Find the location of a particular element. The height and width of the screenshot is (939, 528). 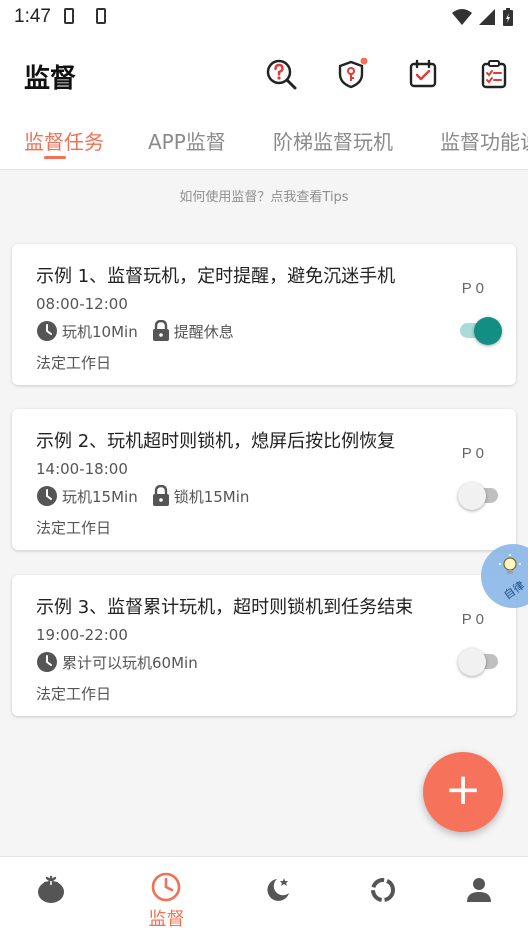

task-meta-item: 锁机15Min is located at coordinates (201, 496).